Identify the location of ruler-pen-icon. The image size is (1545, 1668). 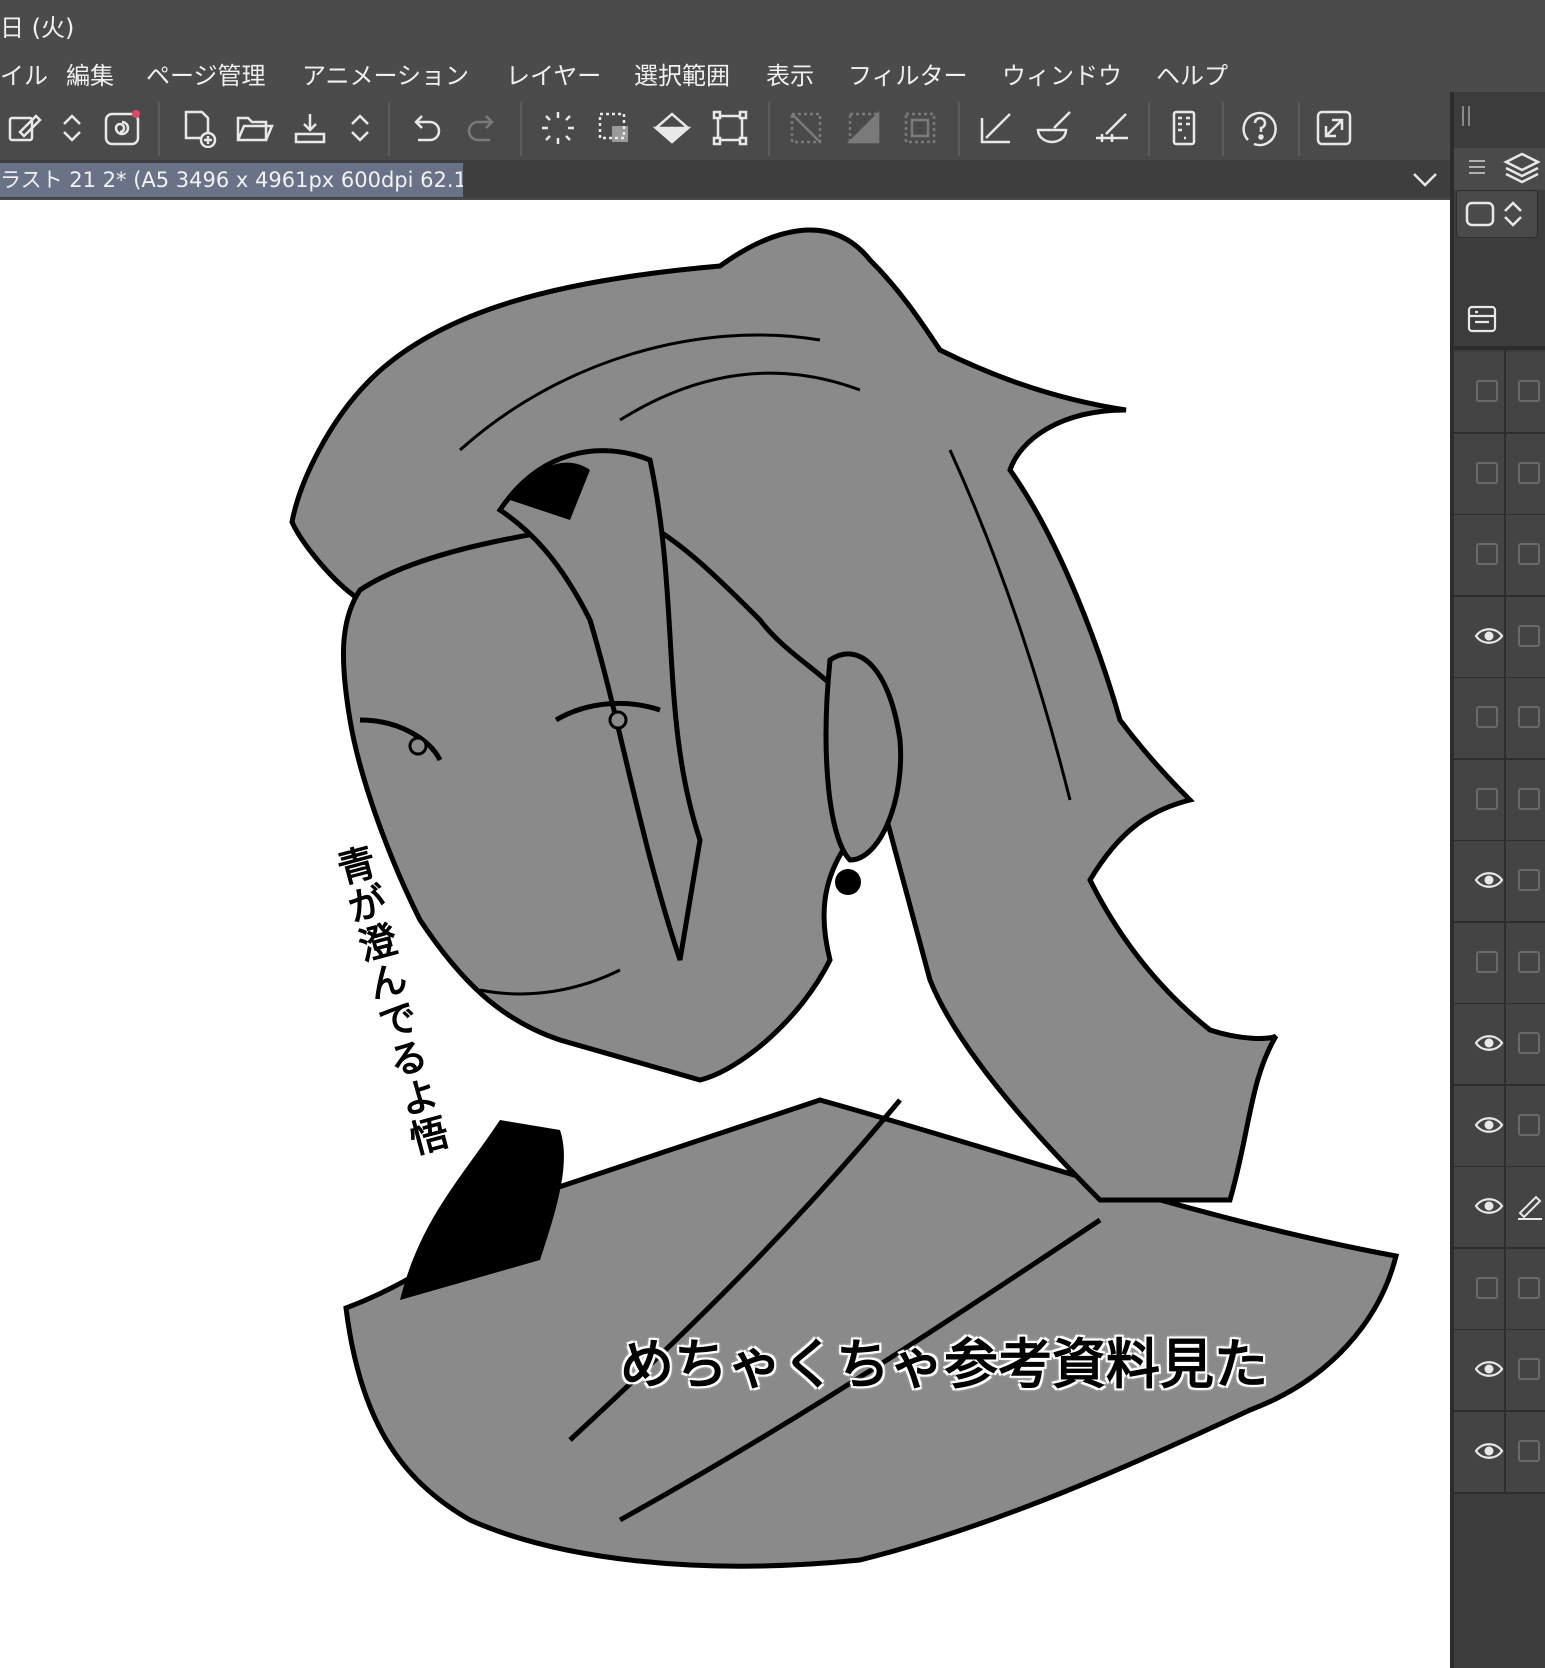
(1112, 128).